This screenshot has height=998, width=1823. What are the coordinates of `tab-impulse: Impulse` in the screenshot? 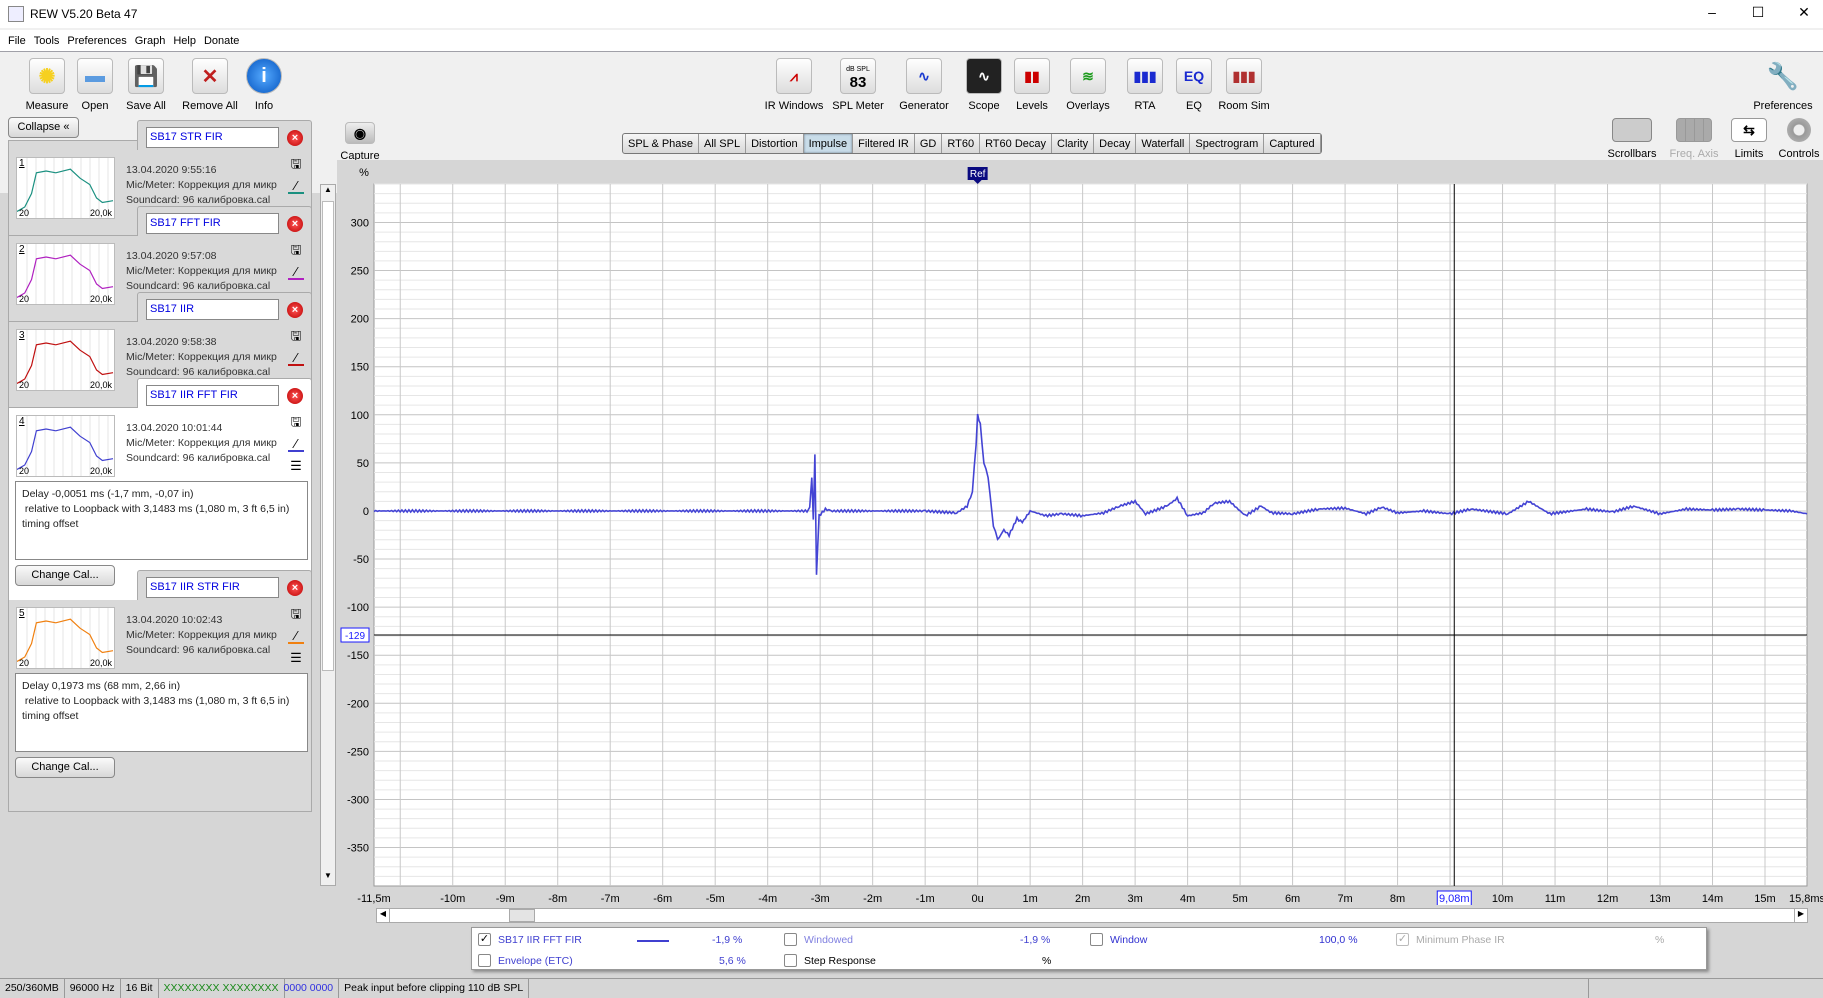 It's located at (828, 143).